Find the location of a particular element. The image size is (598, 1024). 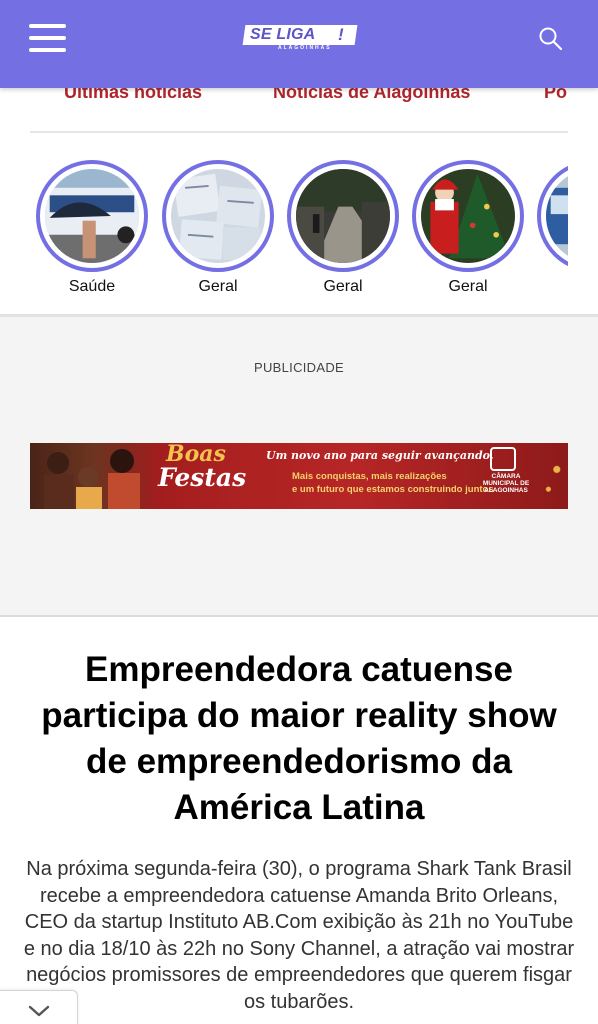

ornament-icon is located at coordinates (554, 476).